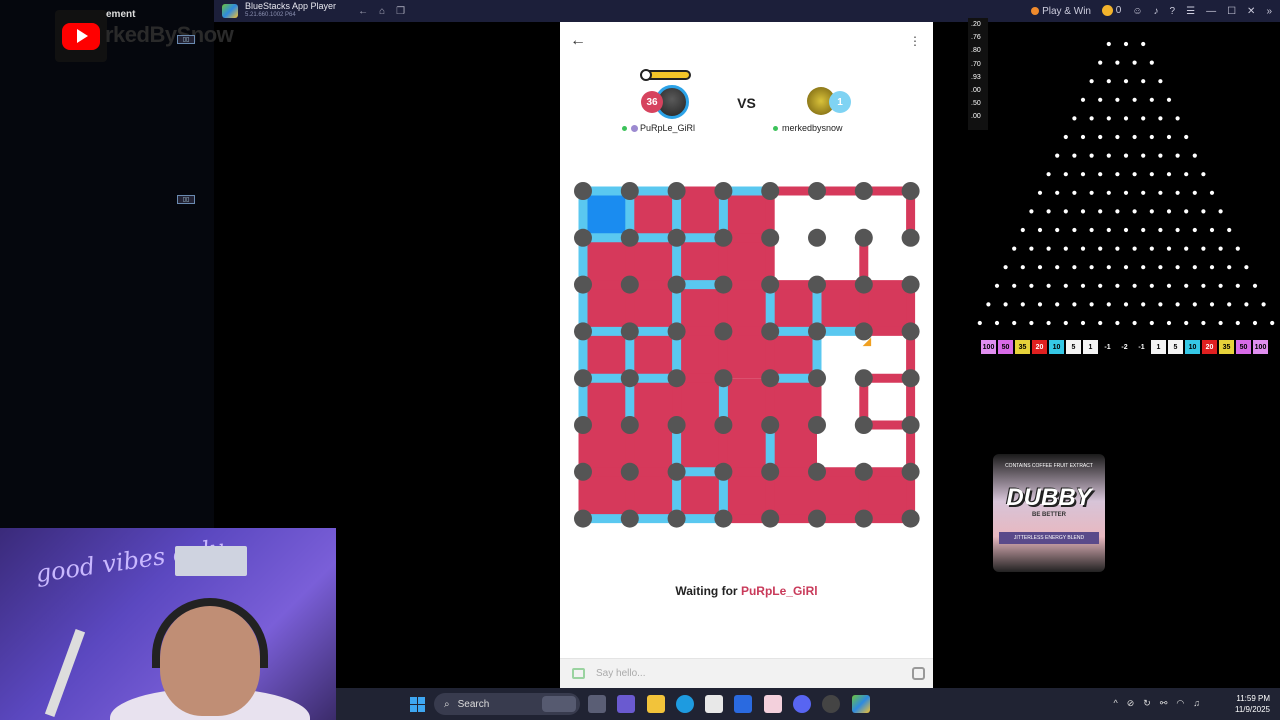 This screenshot has height=720, width=1280. Describe the element at coordinates (211, 561) in the screenshot. I see `air-conditioner` at that location.